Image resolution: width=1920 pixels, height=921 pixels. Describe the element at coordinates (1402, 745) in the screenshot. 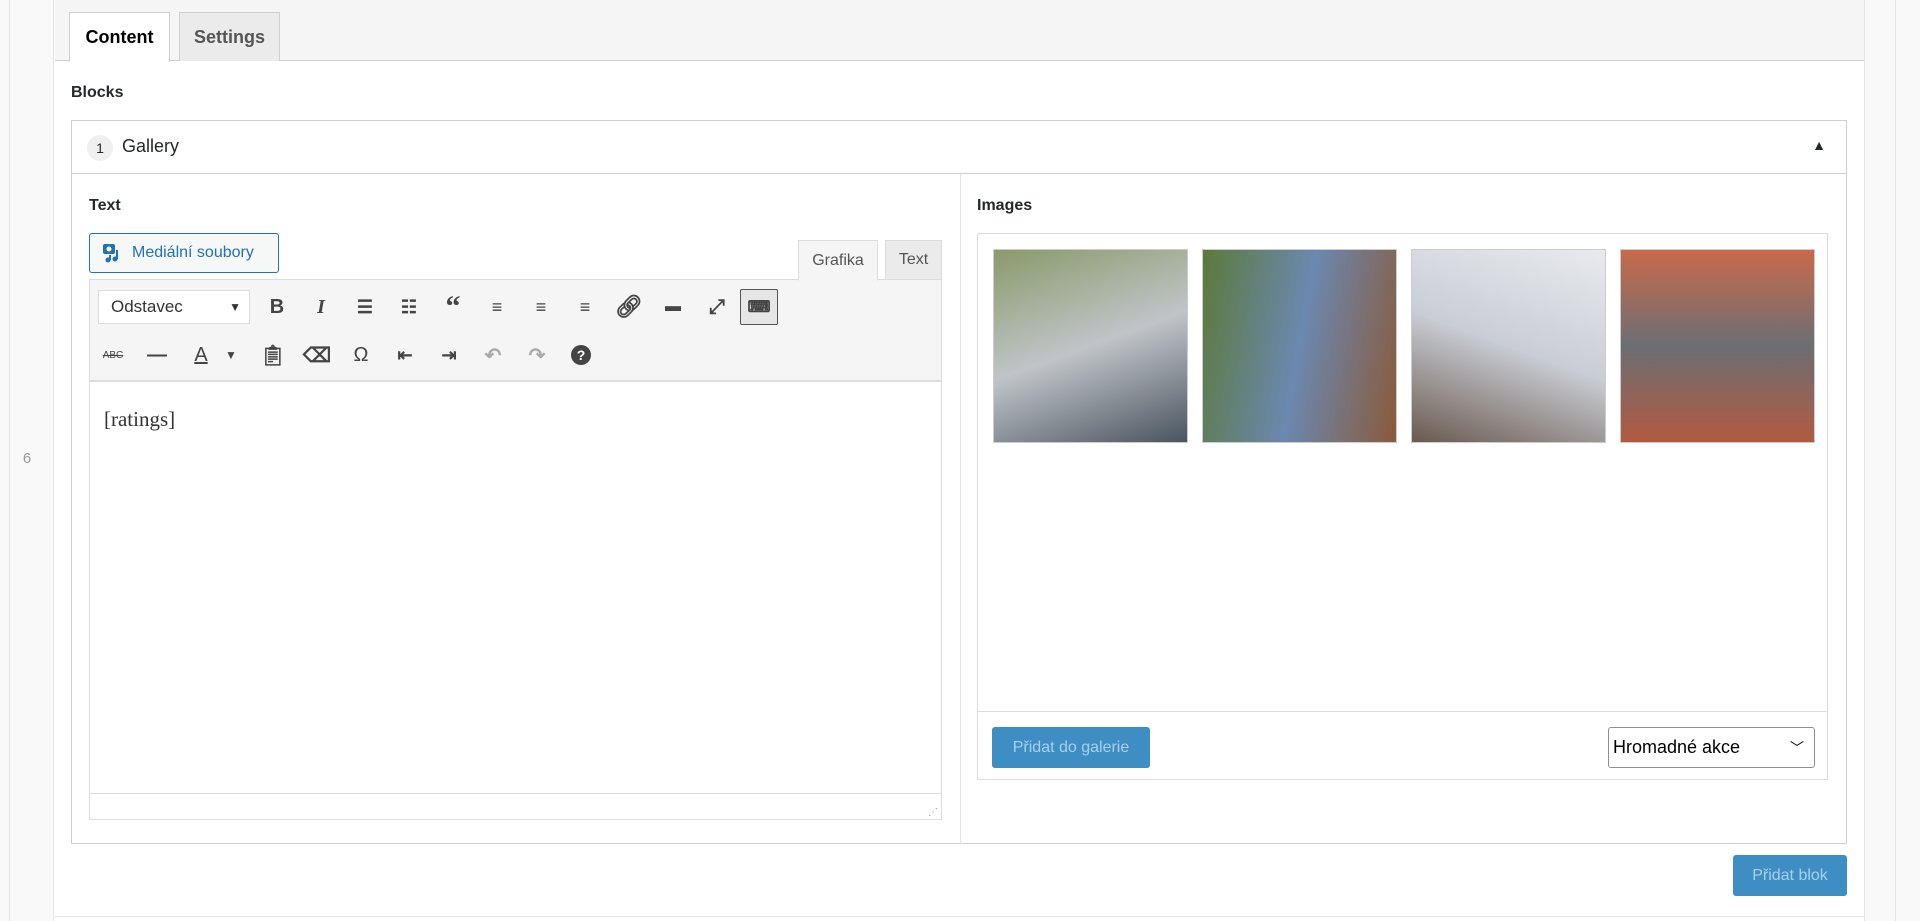

I see `gallery-footer: Přidat do galerie Hromadné akce ﹀` at that location.